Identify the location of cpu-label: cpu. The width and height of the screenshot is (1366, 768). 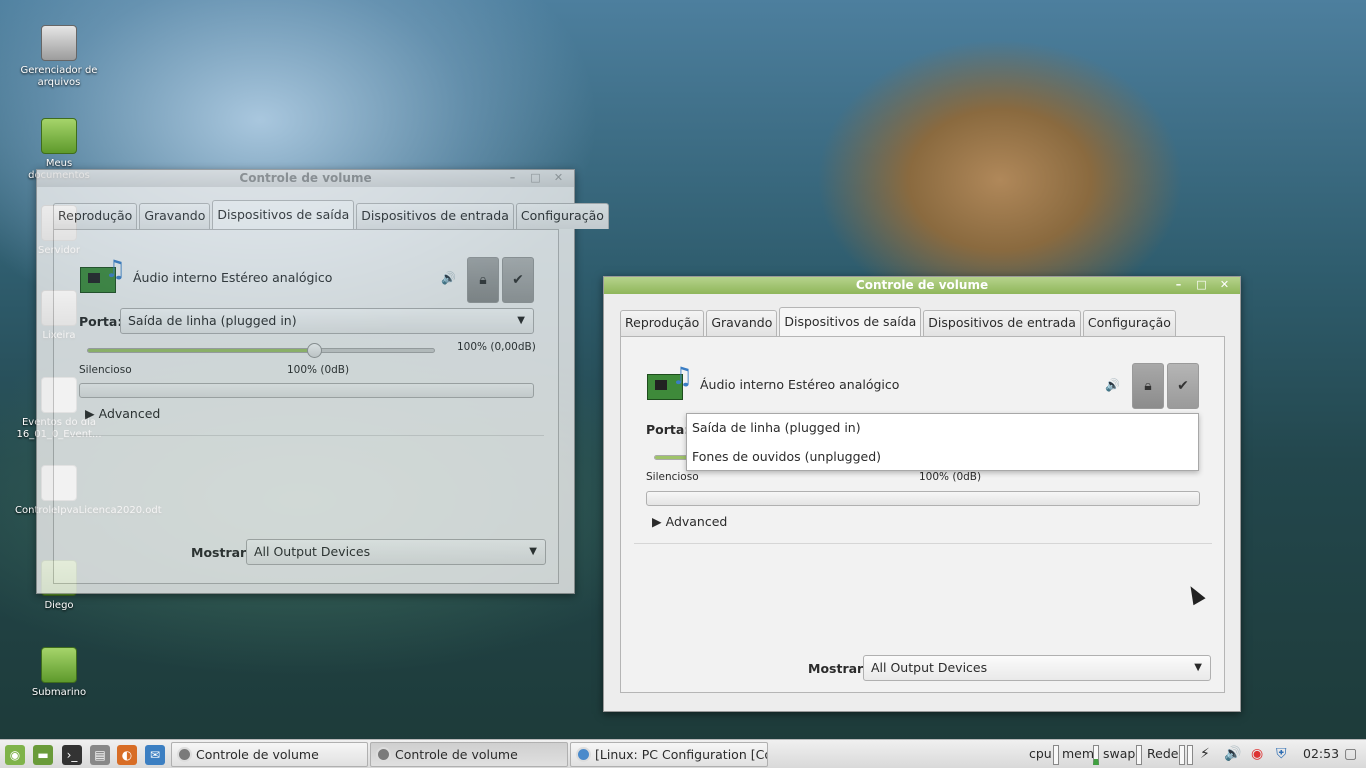
(1040, 753).